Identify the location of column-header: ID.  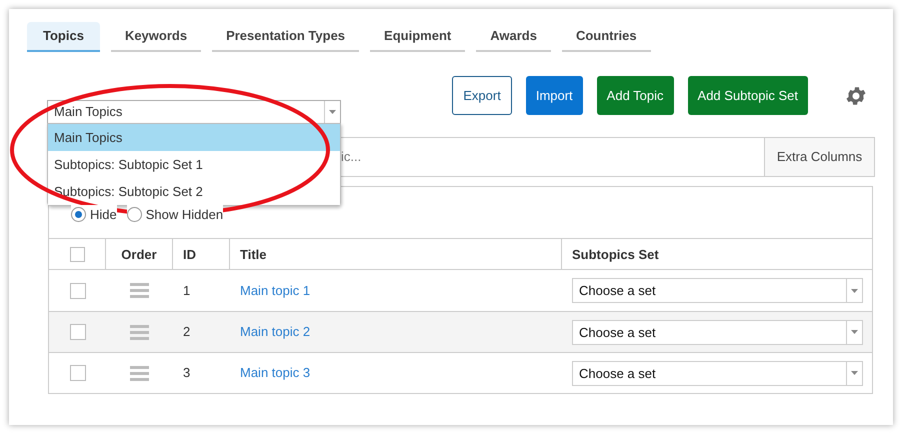
(201, 254).